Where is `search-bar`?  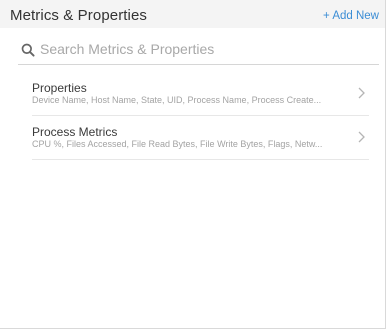
search-bar is located at coordinates (198, 51).